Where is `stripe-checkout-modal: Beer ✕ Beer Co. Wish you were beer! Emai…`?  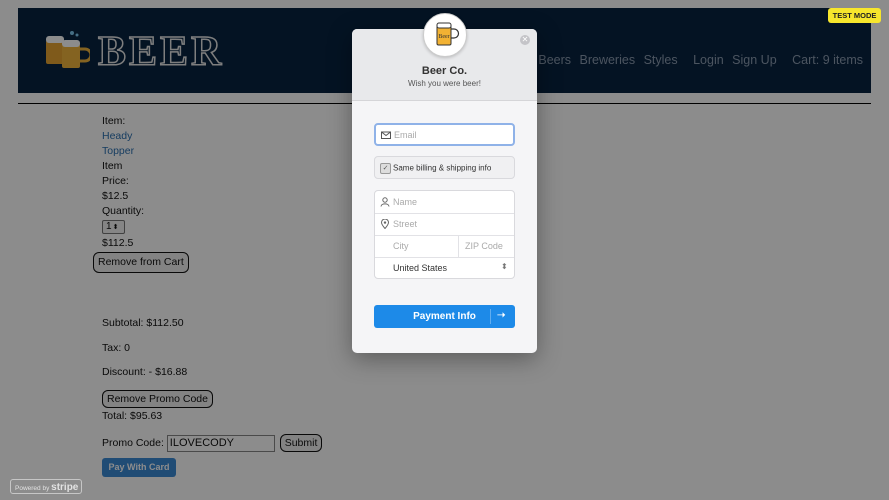
stripe-checkout-modal: Beer ✕ Beer Co. Wish you were beer! Emai… is located at coordinates (444, 183).